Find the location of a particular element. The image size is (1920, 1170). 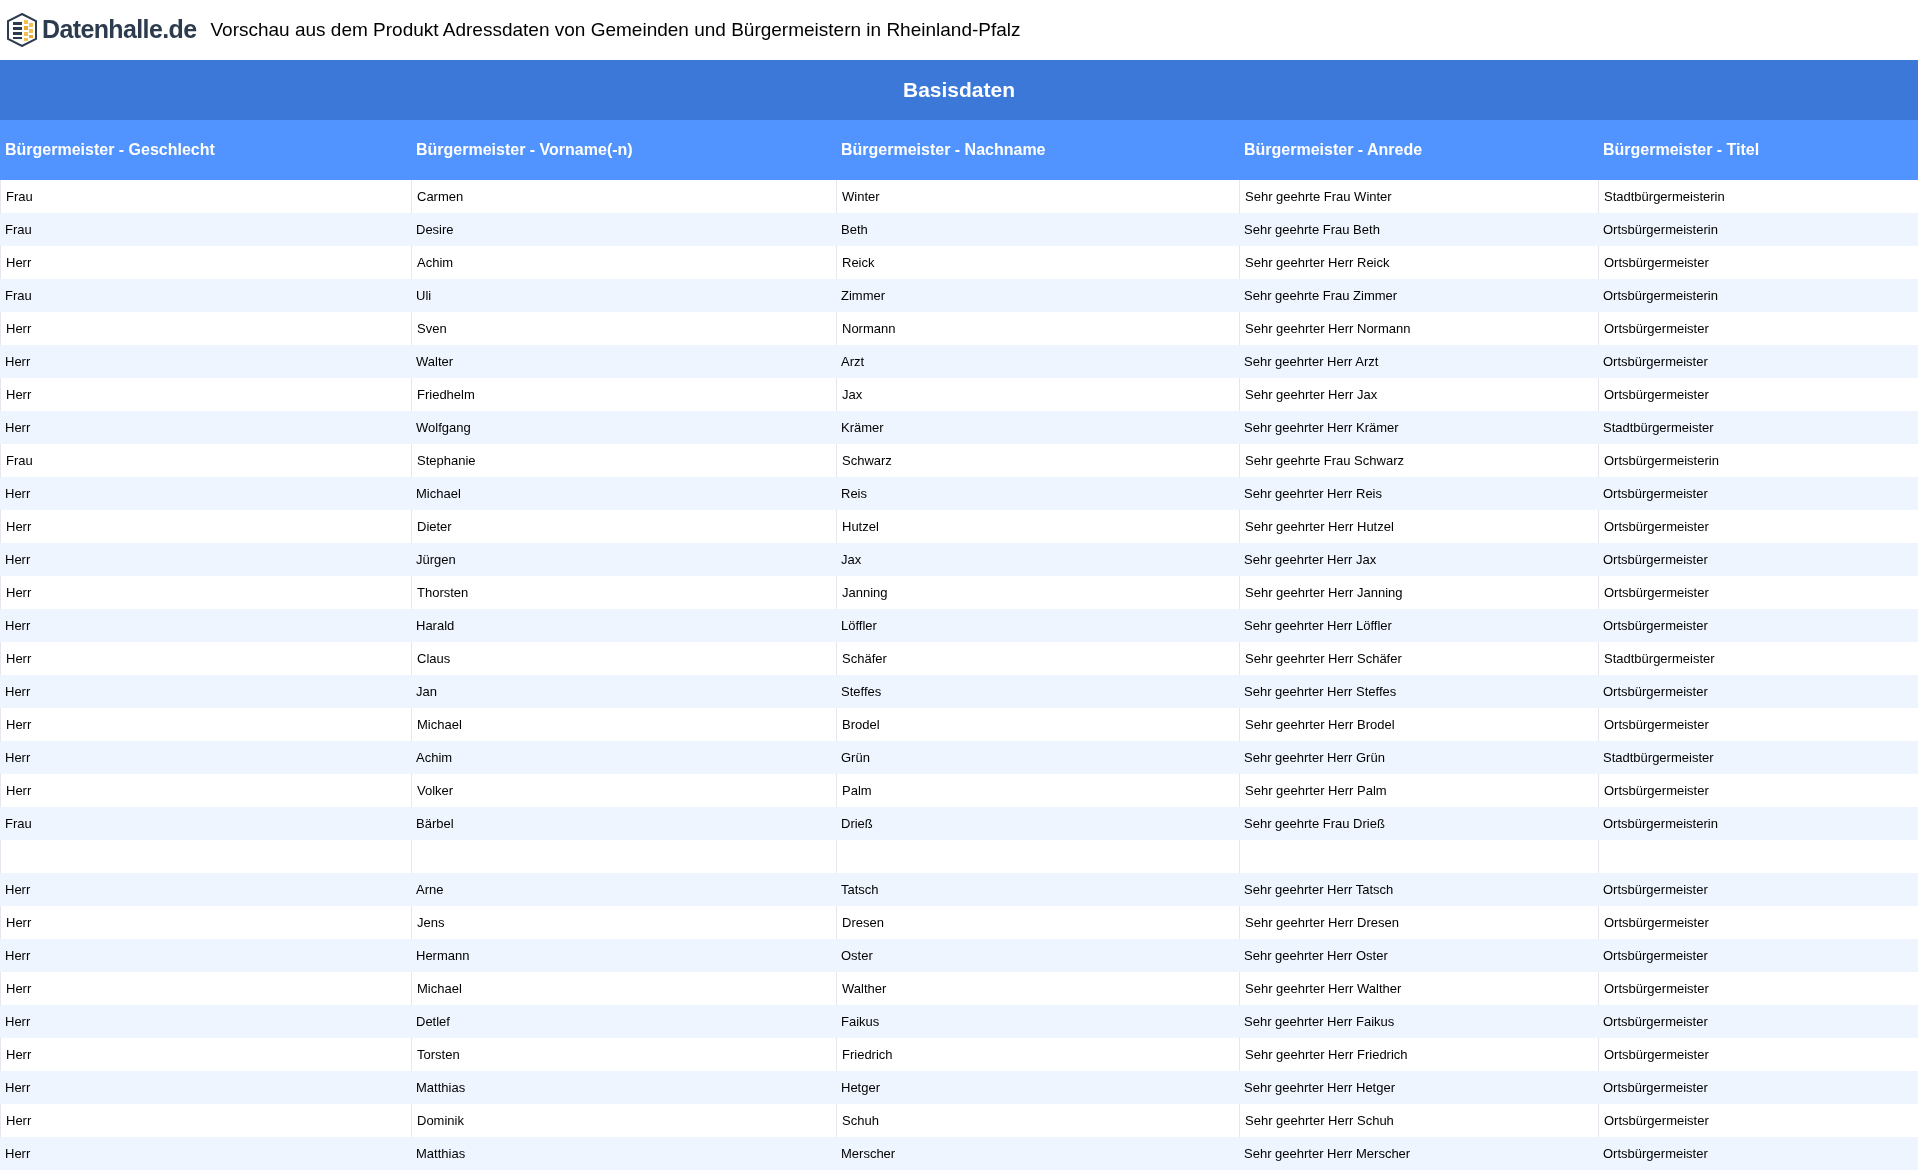

table-cell-text: Oster is located at coordinates (857, 955).